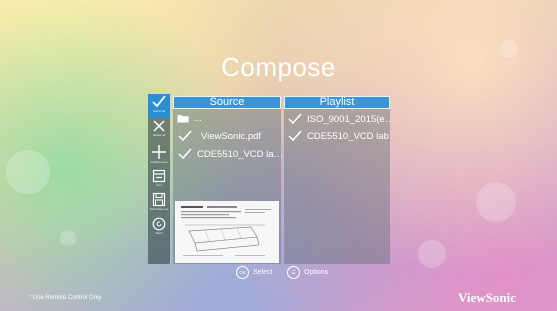 This screenshot has width=557, height=311. I want to click on source-file-name: ViewSonic.pdf, so click(231, 136).